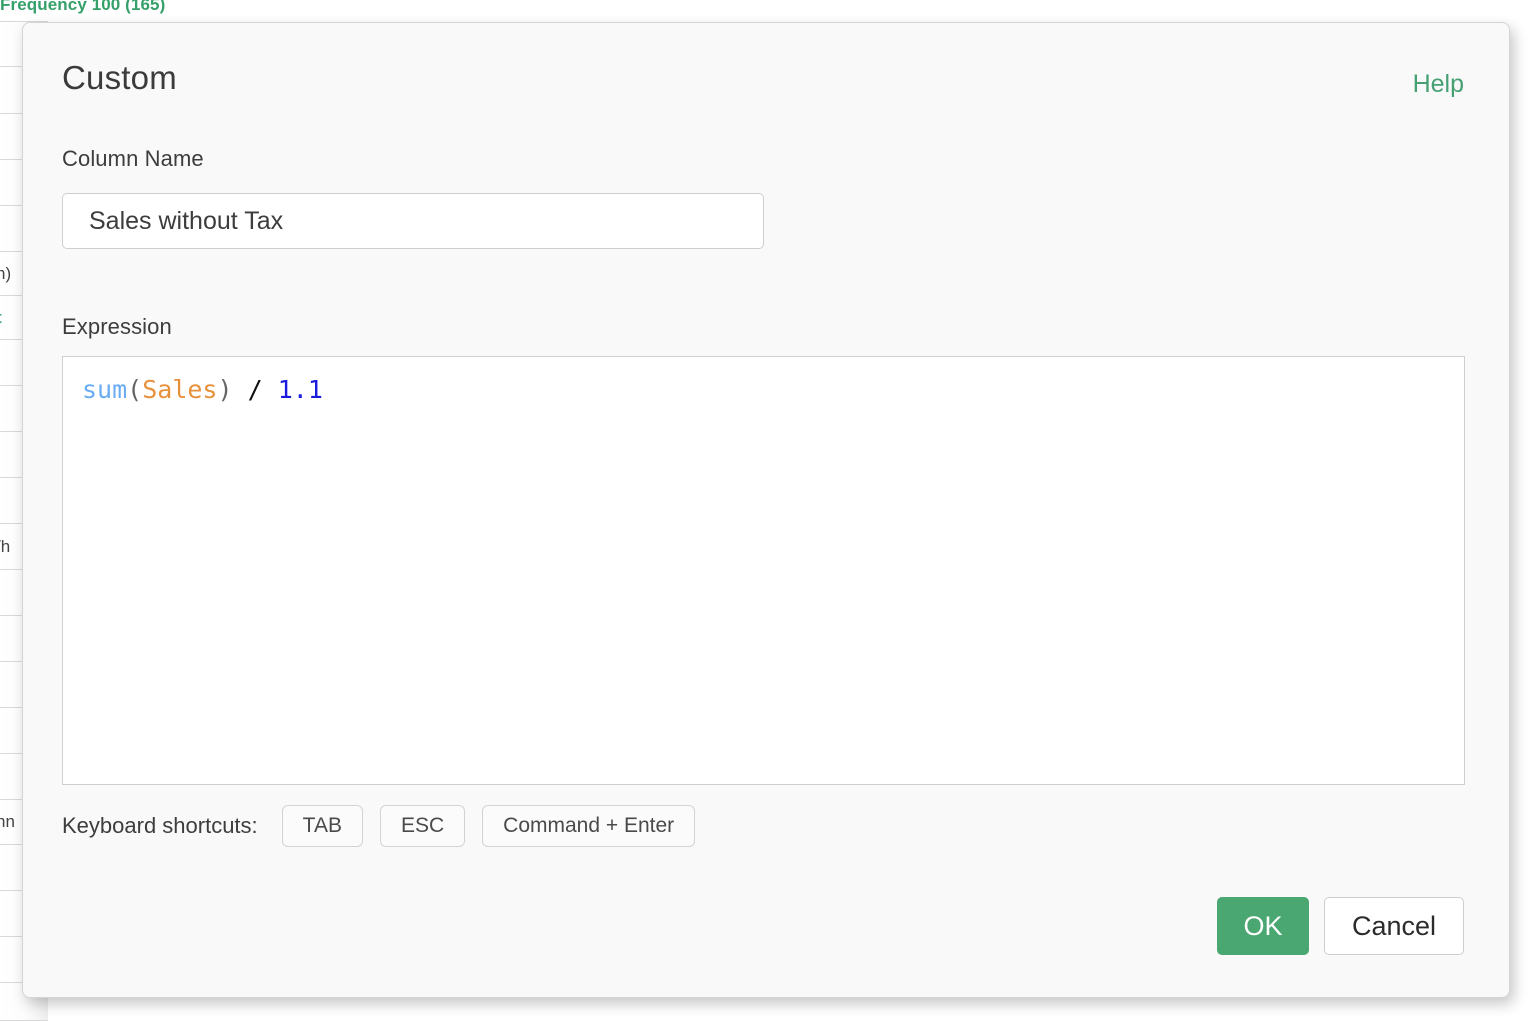  I want to click on table-cell: nn, so click(7, 821).